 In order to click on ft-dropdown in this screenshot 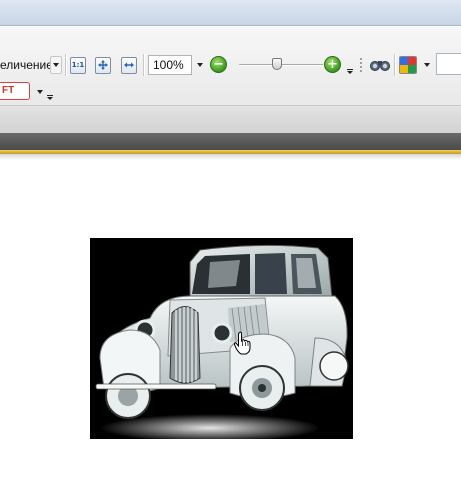, I will do `click(40, 92)`.